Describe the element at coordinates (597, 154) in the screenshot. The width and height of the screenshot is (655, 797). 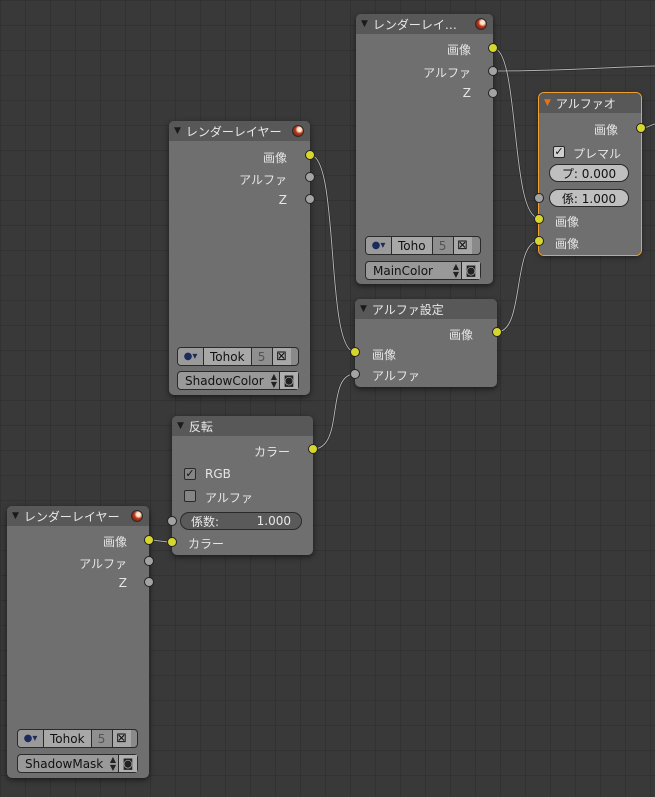
I see `premul-label: プレマル` at that location.